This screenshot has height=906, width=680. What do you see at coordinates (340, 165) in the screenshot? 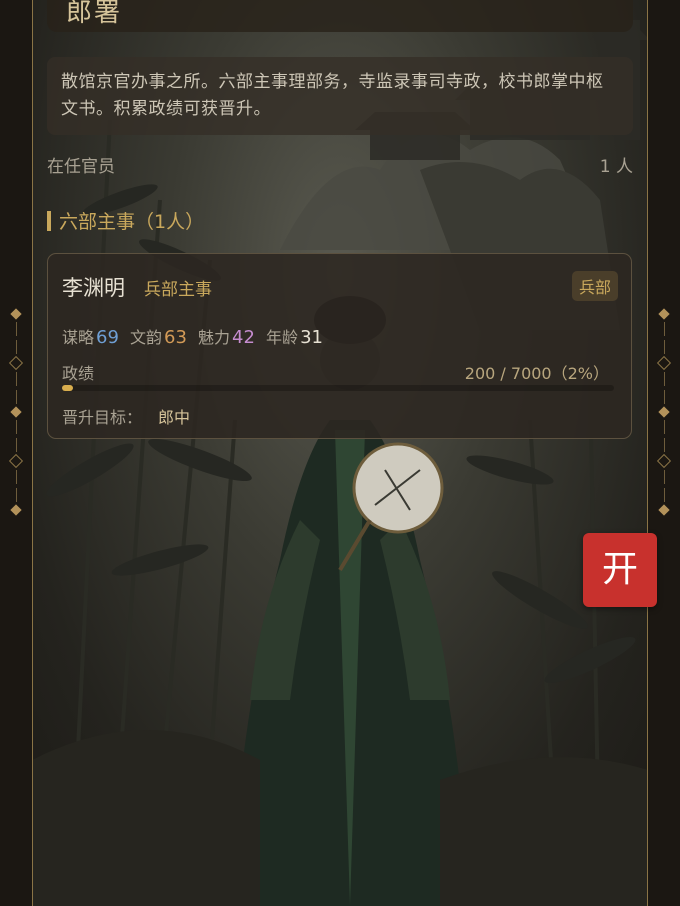
I see `officials-count-row: 在任官员 1 人` at bounding box center [340, 165].